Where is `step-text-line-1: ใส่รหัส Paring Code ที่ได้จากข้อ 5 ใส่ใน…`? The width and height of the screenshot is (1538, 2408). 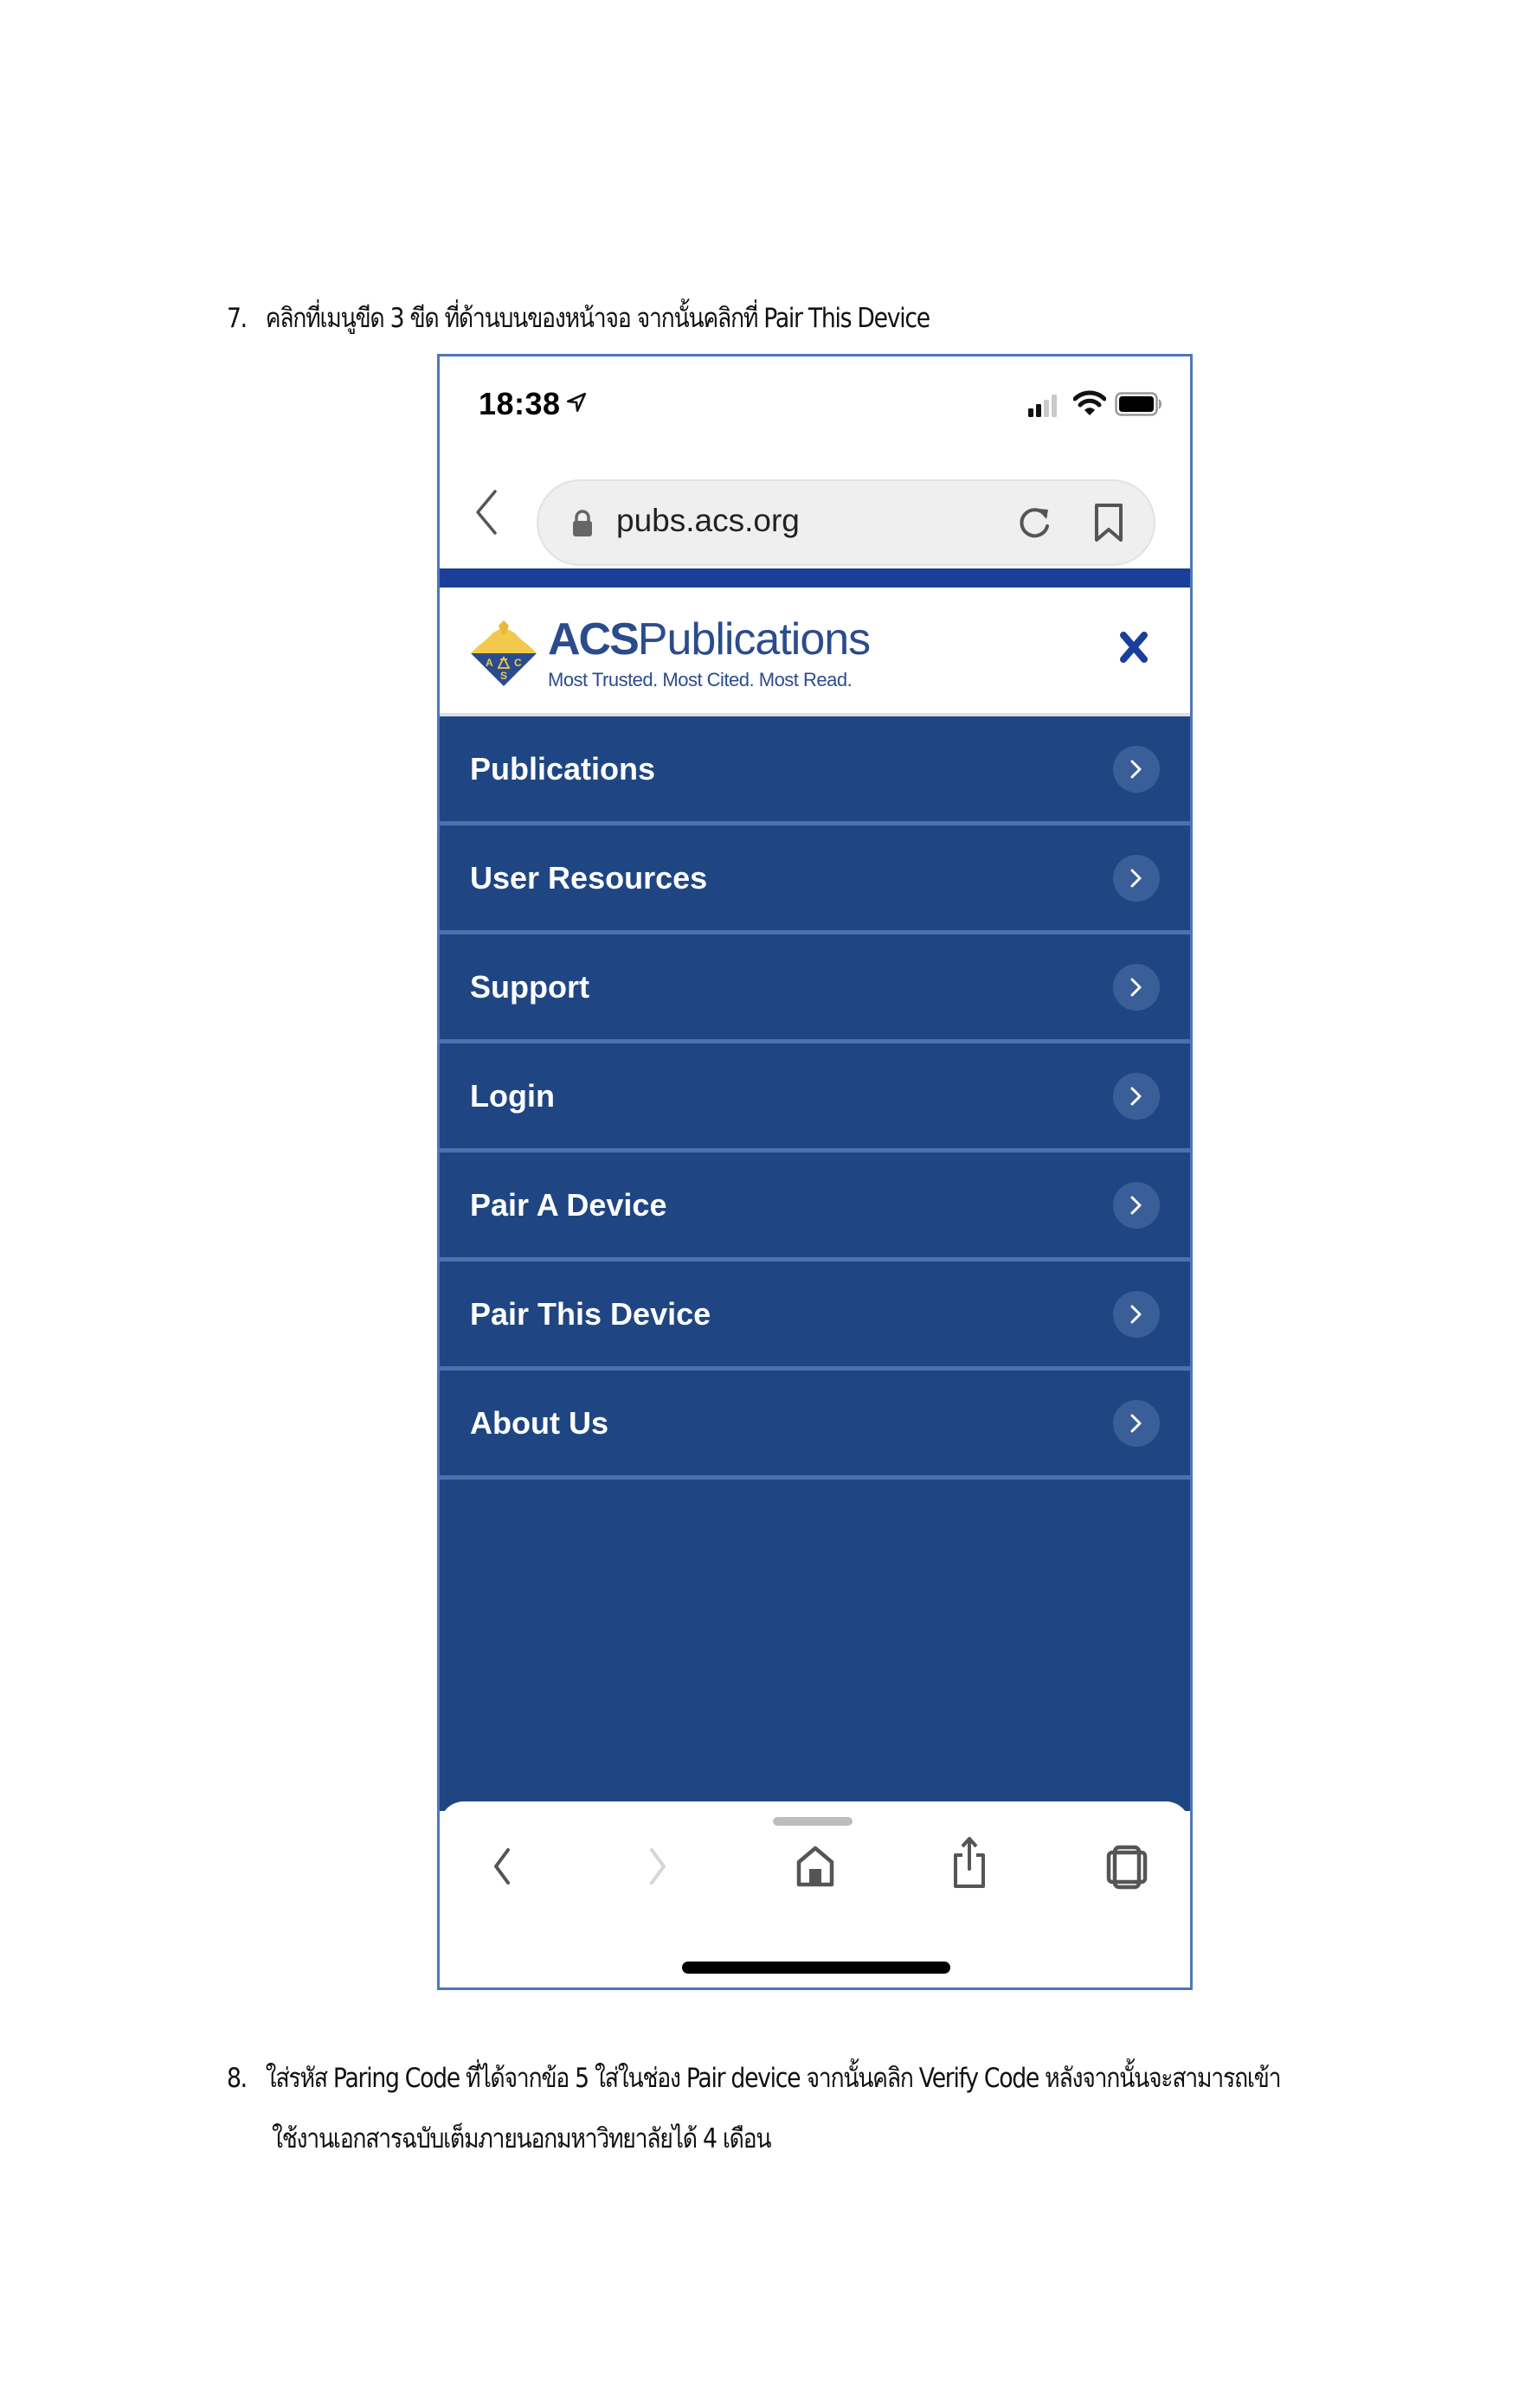
step-text-line-1: ใส่รหัส Paring Code ที่ได้จากข้อ 5 ใส่ใน… is located at coordinates (773, 2078).